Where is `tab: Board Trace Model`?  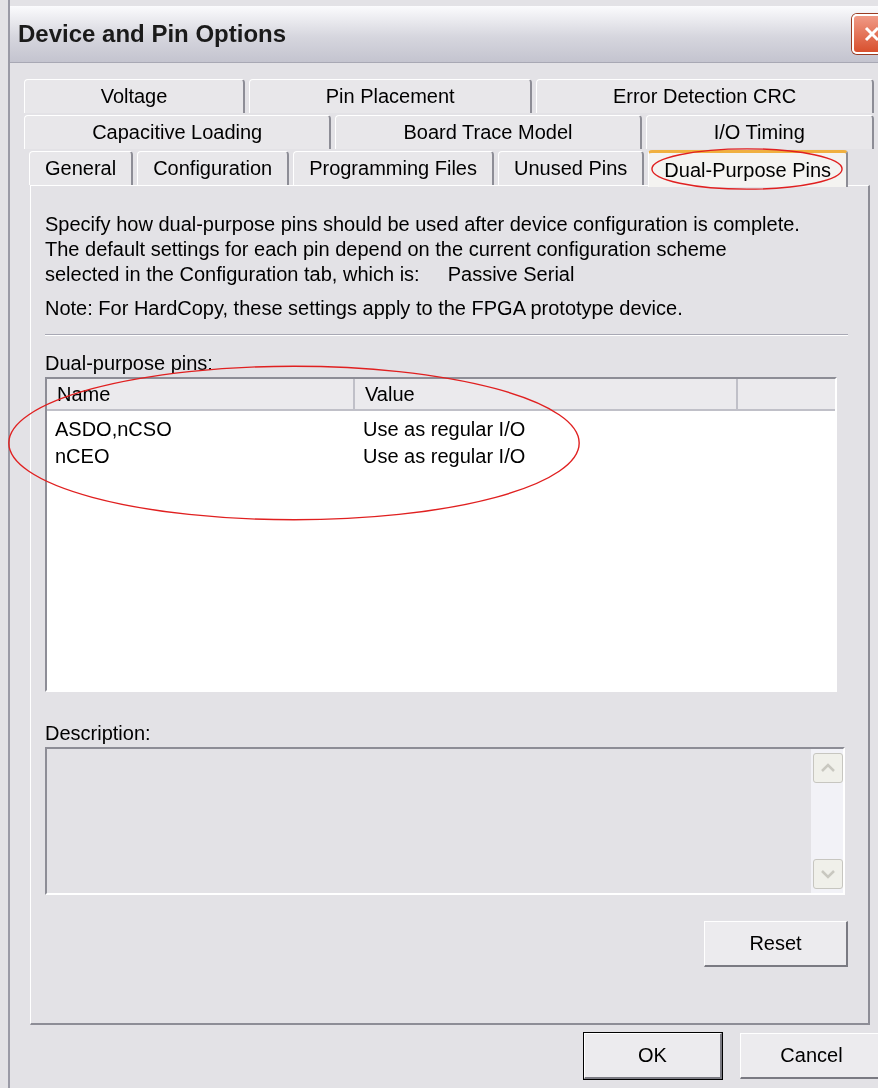 tab: Board Trace Model is located at coordinates (488, 132).